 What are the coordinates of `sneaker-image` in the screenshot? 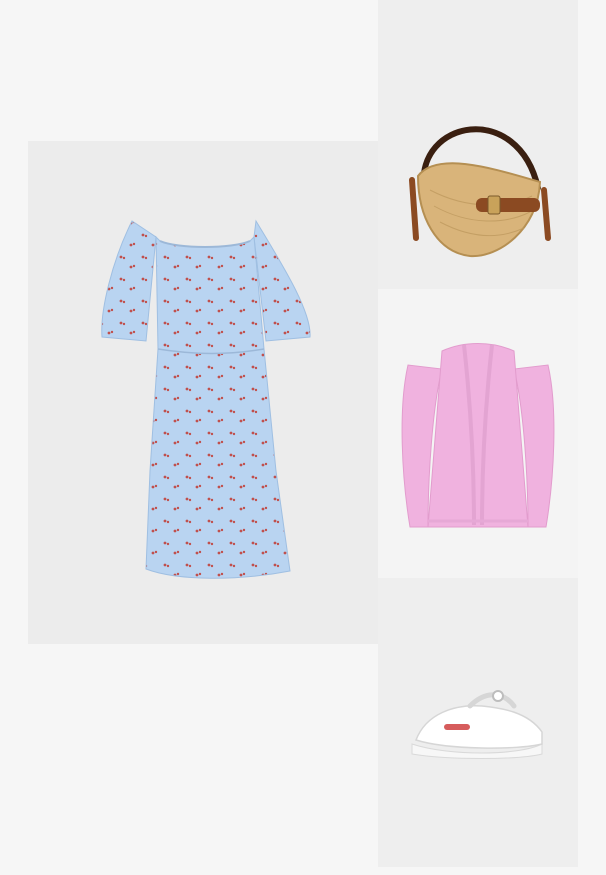 It's located at (477, 724).